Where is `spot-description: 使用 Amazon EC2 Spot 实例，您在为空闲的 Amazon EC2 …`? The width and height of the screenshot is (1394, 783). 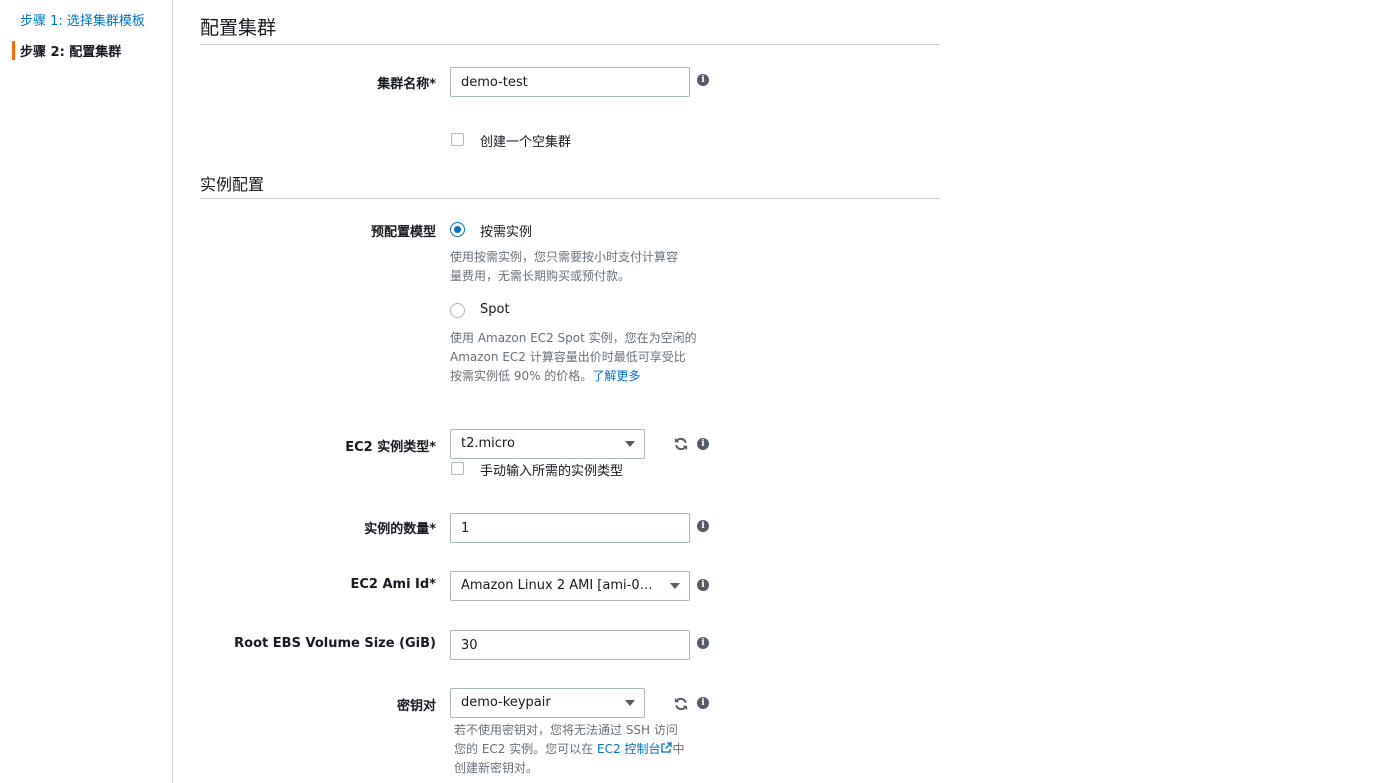
spot-description: 使用 Amazon EC2 Spot 实例，您在为空闲的 Amazon EC2 … is located at coordinates (573, 357).